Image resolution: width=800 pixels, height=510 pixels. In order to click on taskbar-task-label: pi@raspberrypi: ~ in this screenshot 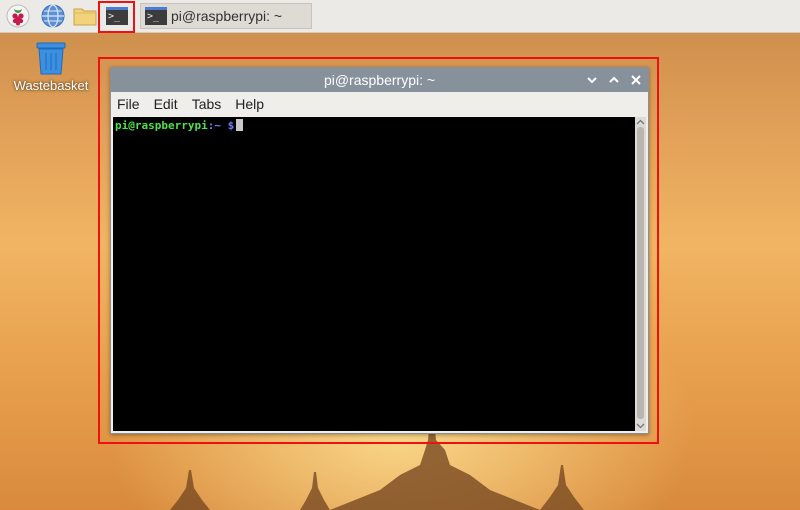, I will do `click(227, 16)`.